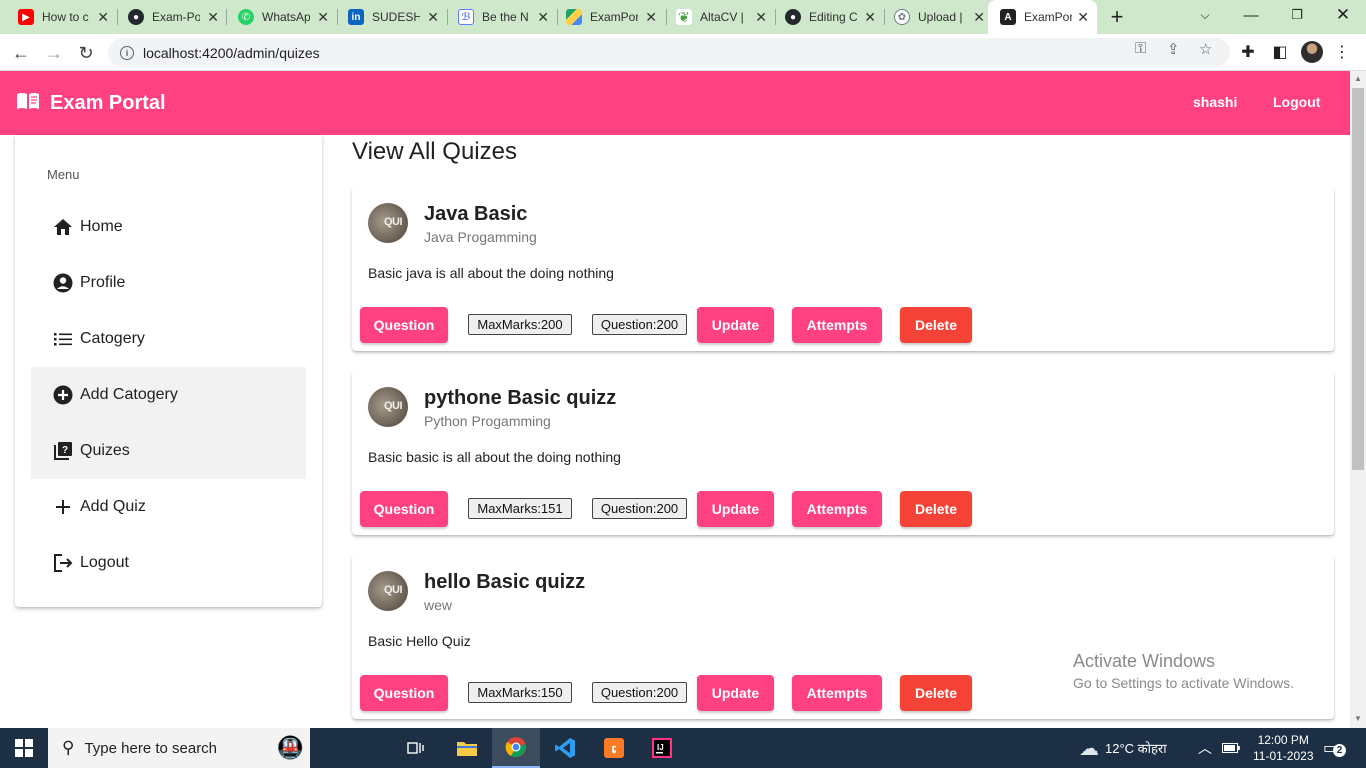  I want to click on browser-tab-active: A ExamPor ✕, so click(1042, 17).